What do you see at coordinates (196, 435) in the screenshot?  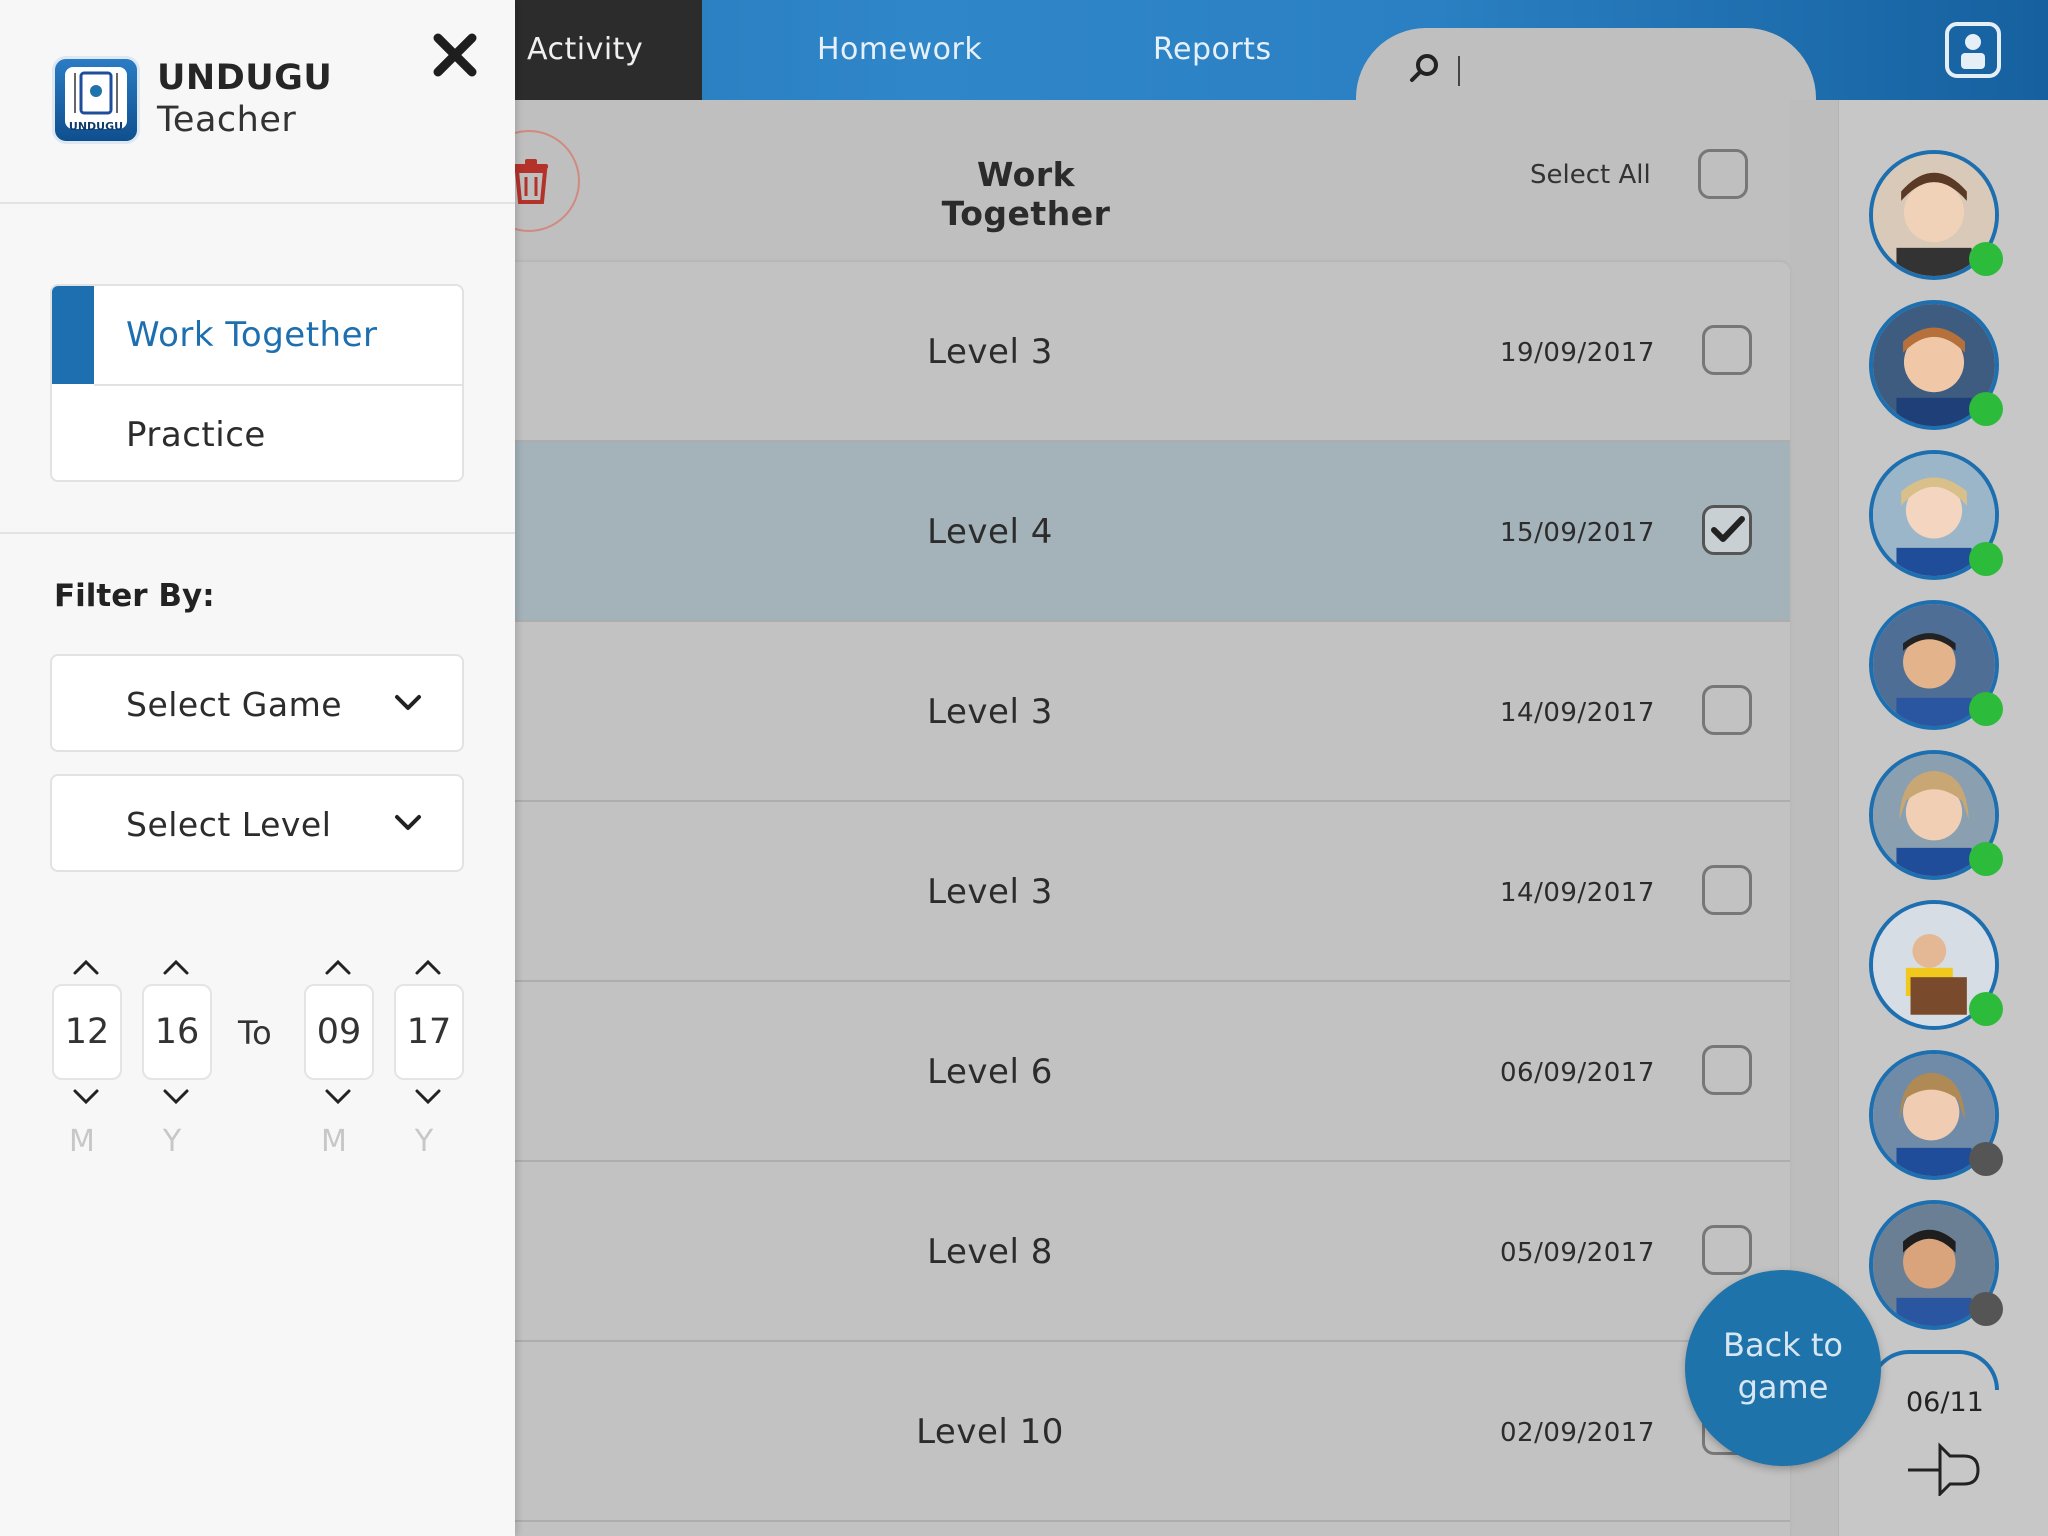 I see `mode-label: Practice` at bounding box center [196, 435].